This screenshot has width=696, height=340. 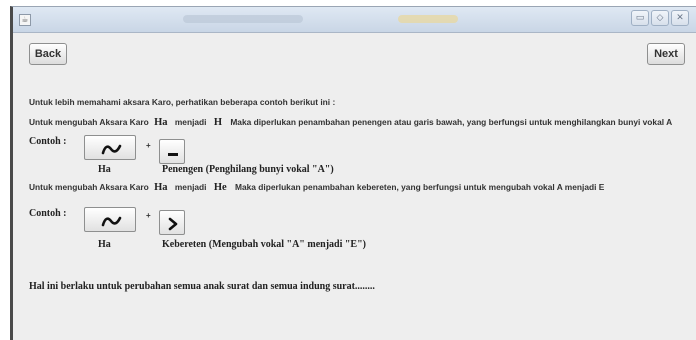 I want to click on kebereten-glyph-button, so click(x=172, y=222).